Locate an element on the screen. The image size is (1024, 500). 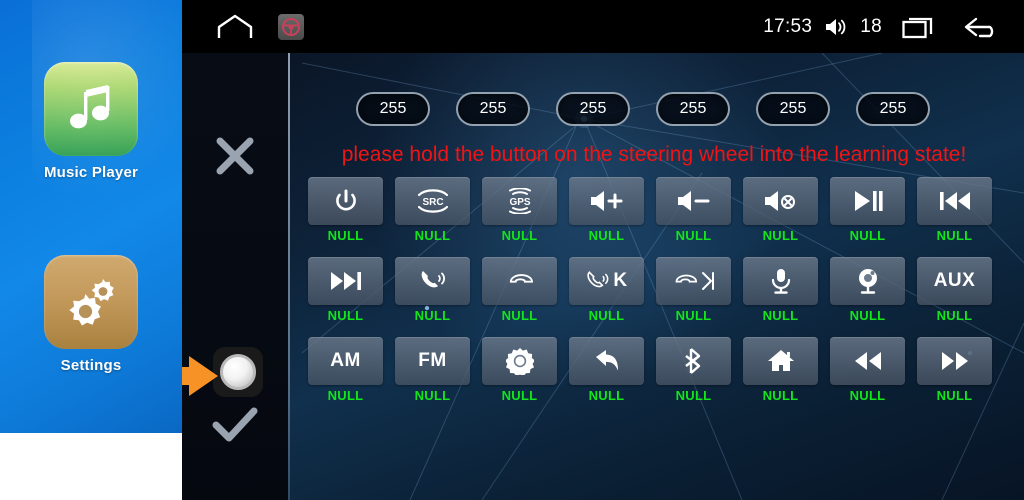
src-button: SRC is located at coordinates (432, 201).